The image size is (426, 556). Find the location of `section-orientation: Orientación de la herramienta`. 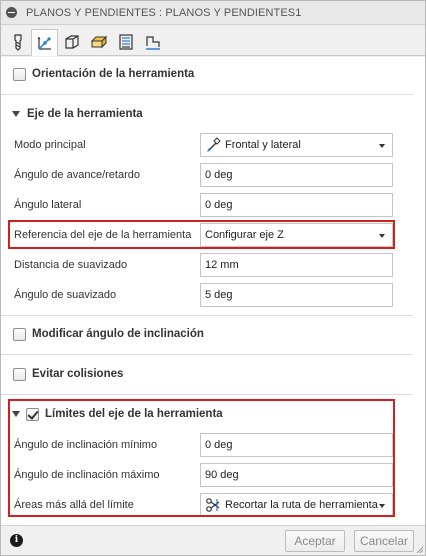

section-orientation: Orientación de la herramienta is located at coordinates (213, 74).